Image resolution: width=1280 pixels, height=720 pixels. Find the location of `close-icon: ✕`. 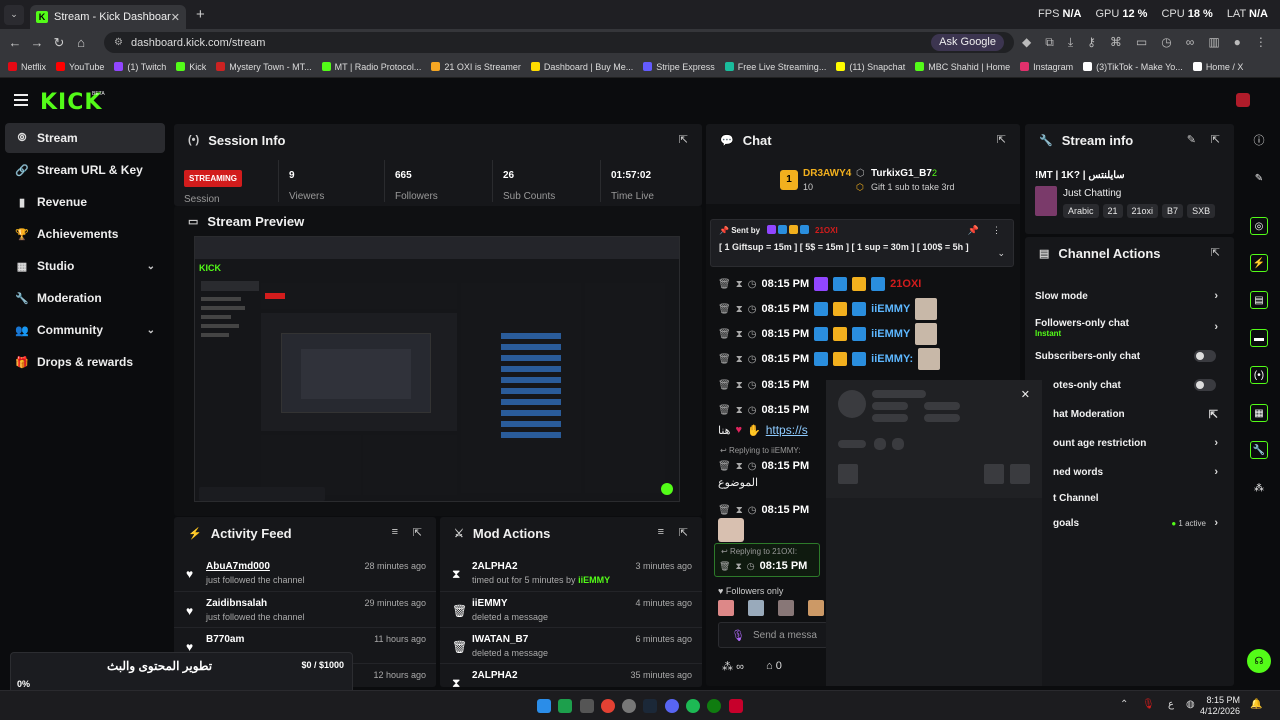

close-icon: ✕ is located at coordinates (1025, 394).